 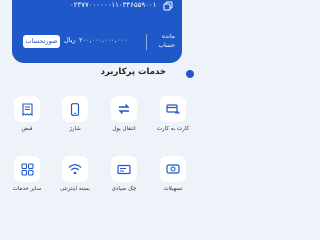 I want to click on service-label: قبض, so click(x=27, y=129).